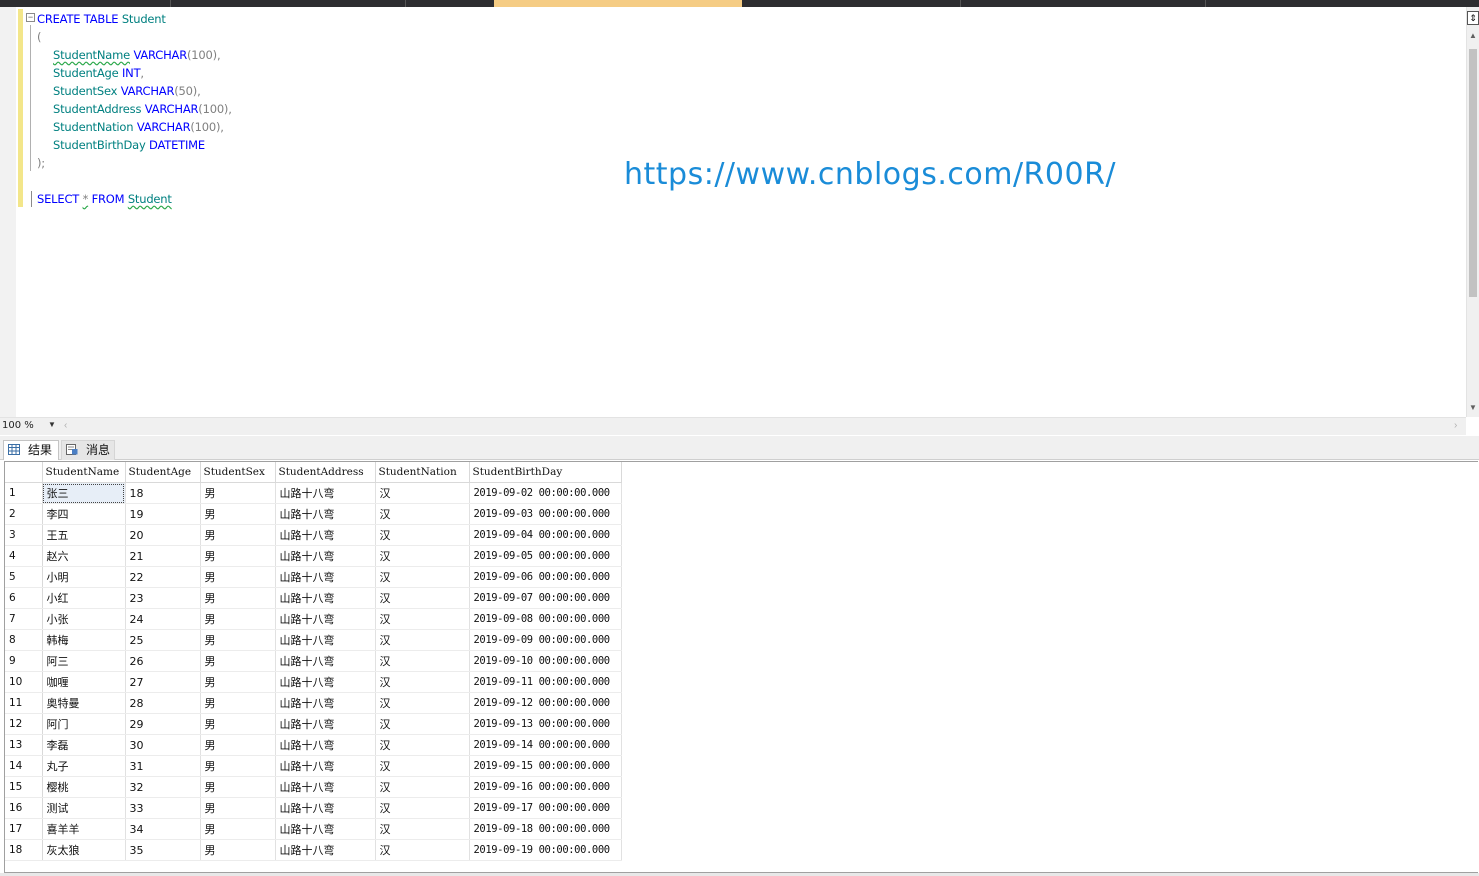 The height and width of the screenshot is (876, 1479). Describe the element at coordinates (1473, 18) in the screenshot. I see `split-view-icon: ⇕` at that location.